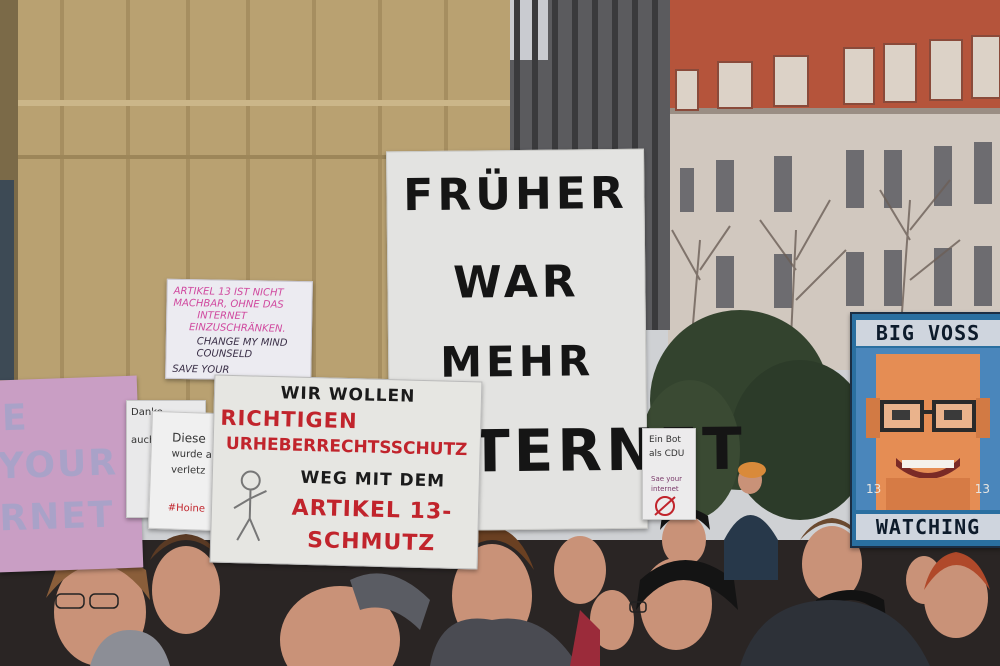  I want to click on sign-line: INTERNET, so click(222, 316).